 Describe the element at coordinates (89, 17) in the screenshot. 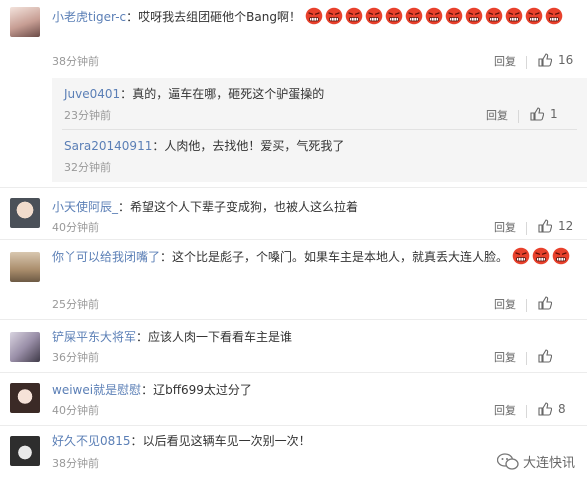

I see `username-link: 小老虎tiger-c` at that location.